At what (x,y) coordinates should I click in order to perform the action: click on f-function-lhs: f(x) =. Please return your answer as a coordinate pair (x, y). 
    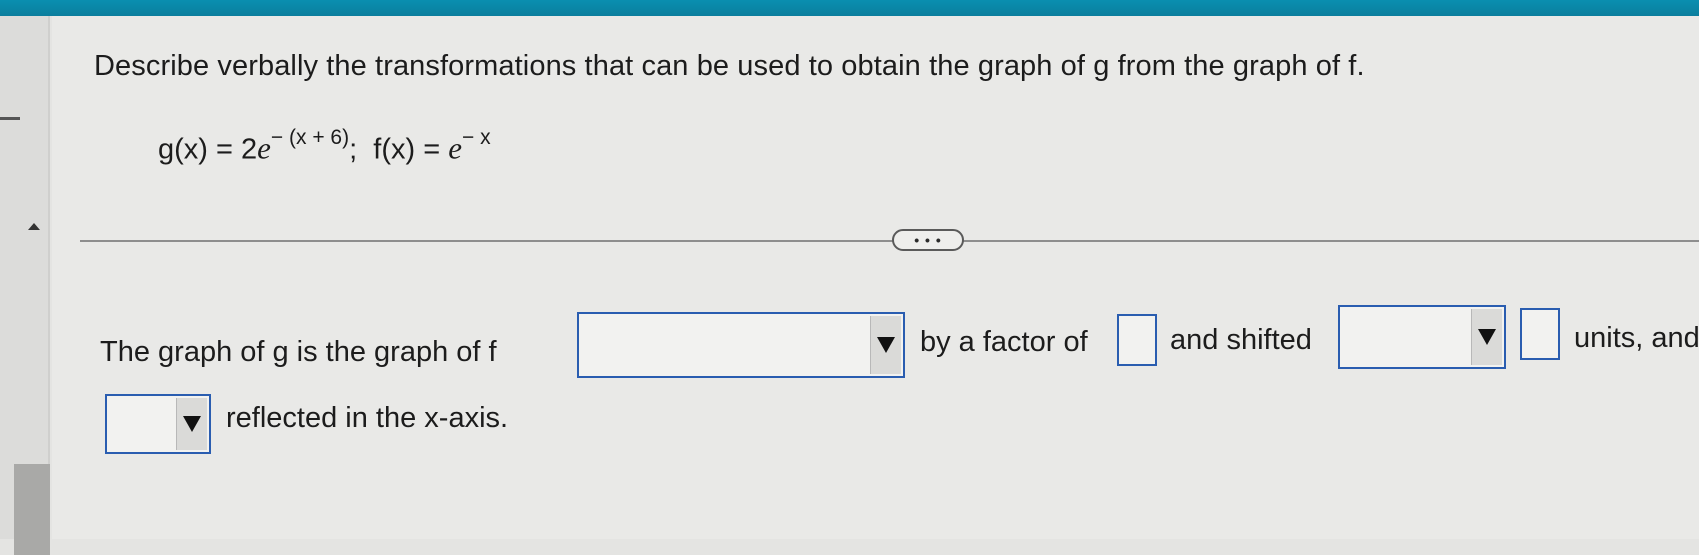
    Looking at the image, I should click on (411, 149).